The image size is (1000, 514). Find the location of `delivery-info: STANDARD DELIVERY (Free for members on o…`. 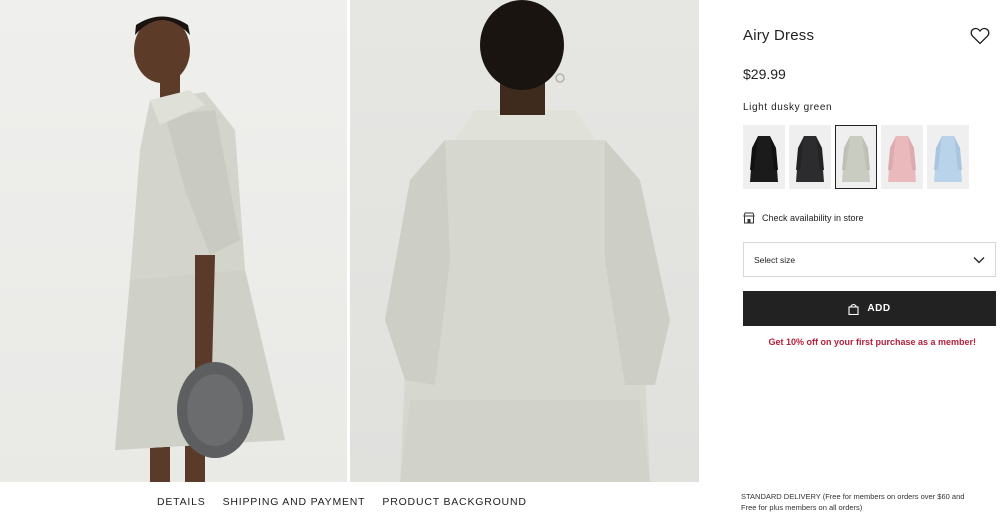

delivery-info: STANDARD DELIVERY (Free for members on o… is located at coordinates (866, 502).